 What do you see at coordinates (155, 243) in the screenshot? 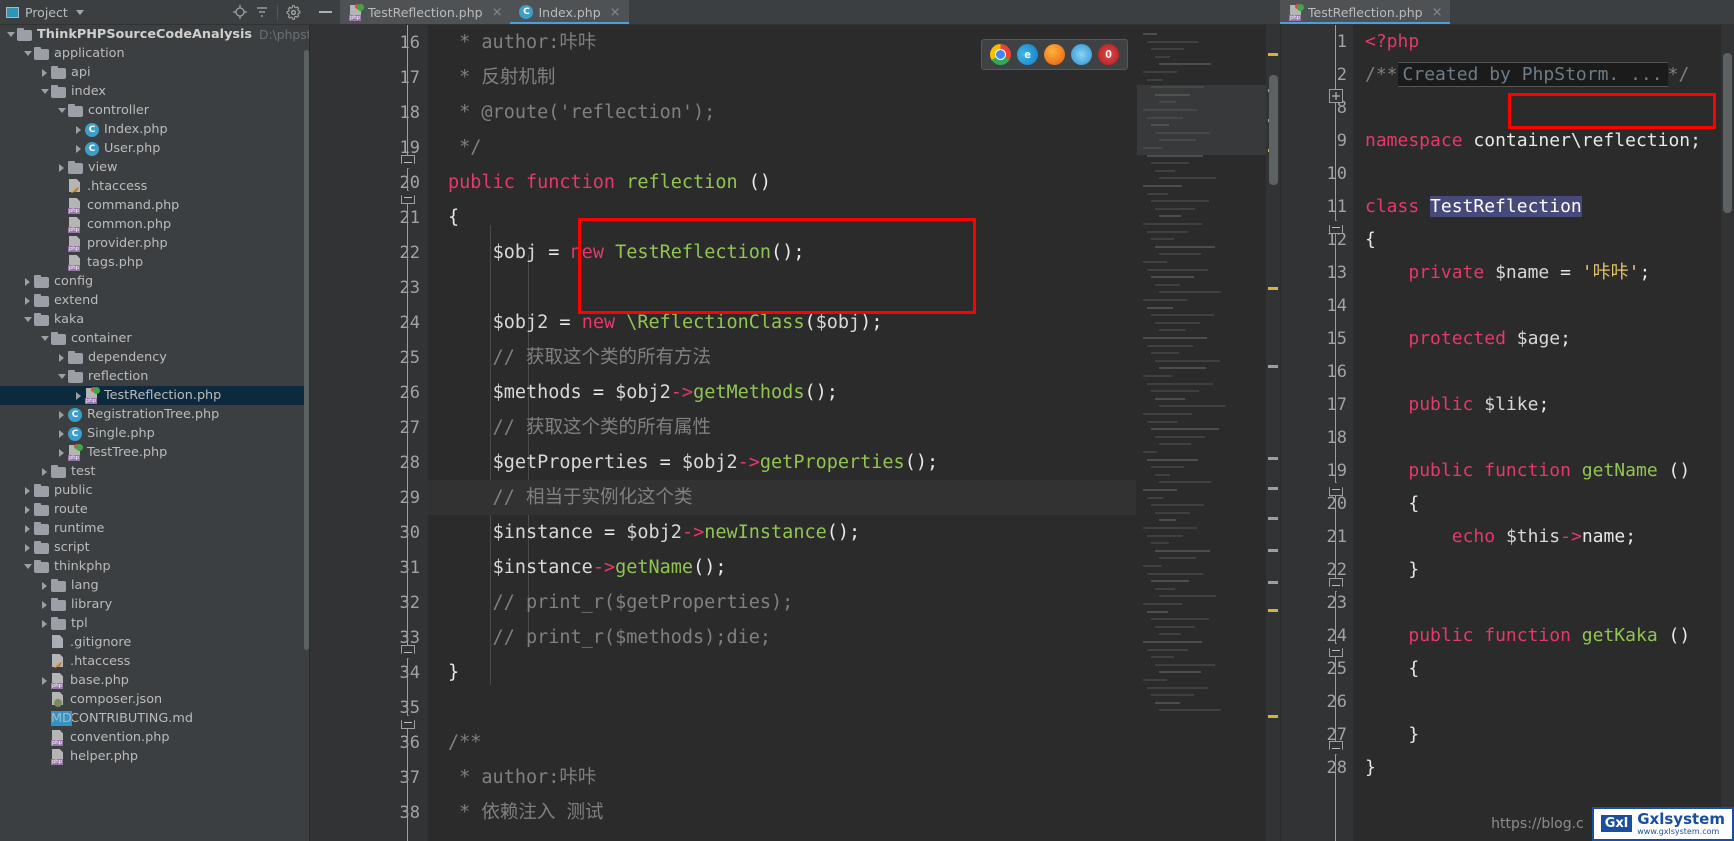
I see `tree-item-provider-php: provider.php` at bounding box center [155, 243].